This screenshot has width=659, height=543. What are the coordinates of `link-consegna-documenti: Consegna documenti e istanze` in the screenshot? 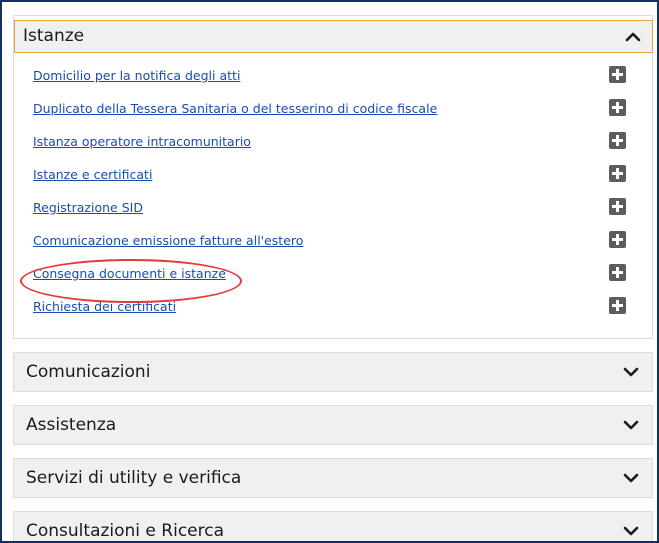 It's located at (129, 273).